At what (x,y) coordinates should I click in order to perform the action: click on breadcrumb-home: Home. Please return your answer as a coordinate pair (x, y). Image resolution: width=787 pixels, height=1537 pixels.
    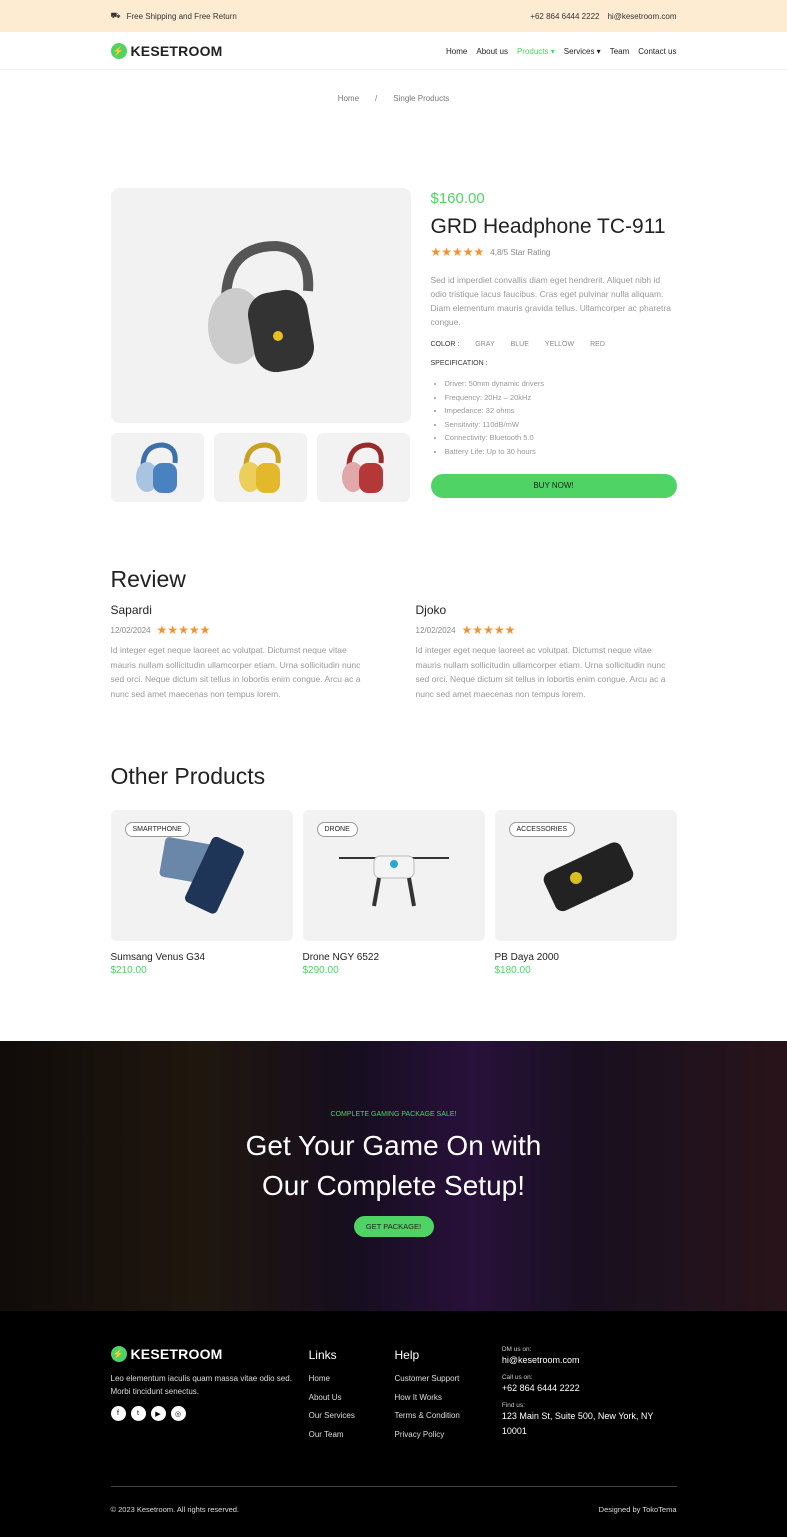
    Looking at the image, I should click on (348, 98).